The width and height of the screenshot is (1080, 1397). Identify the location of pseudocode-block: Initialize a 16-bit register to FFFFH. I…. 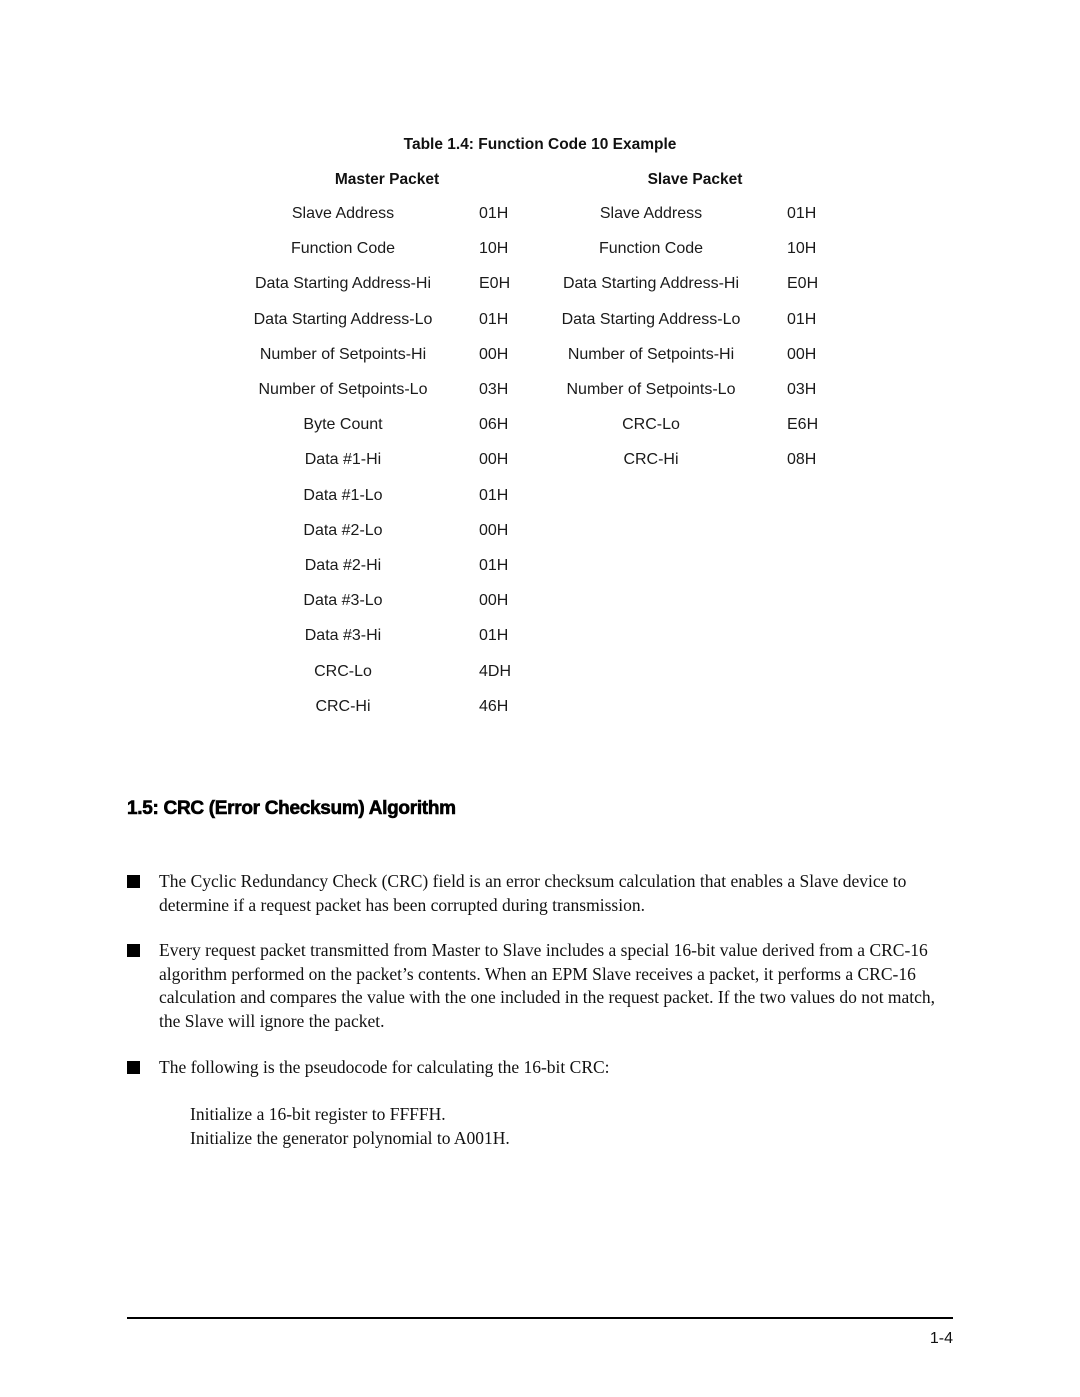
(350, 1126).